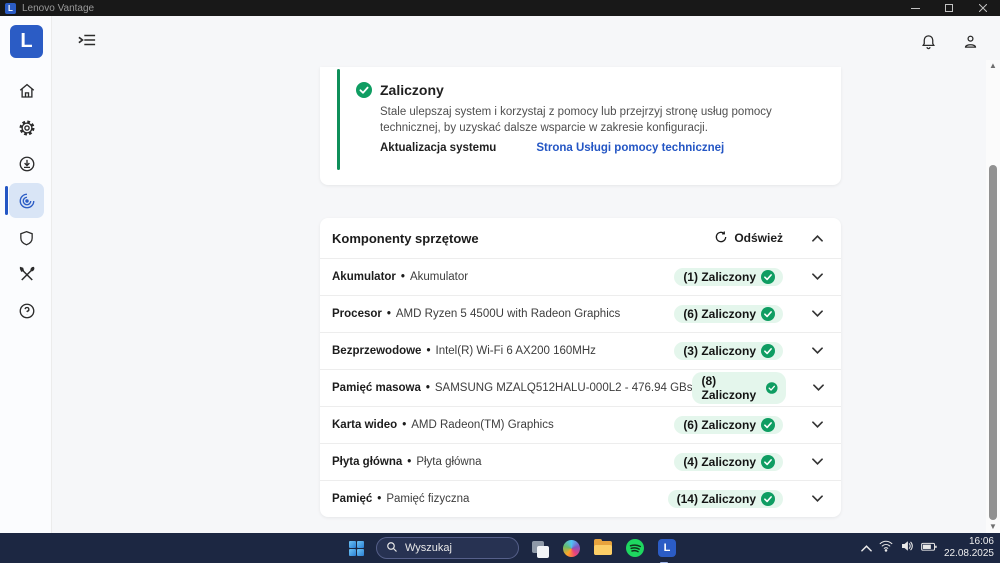  What do you see at coordinates (376, 388) in the screenshot?
I see `component-name: Pamięć masowa` at bounding box center [376, 388].